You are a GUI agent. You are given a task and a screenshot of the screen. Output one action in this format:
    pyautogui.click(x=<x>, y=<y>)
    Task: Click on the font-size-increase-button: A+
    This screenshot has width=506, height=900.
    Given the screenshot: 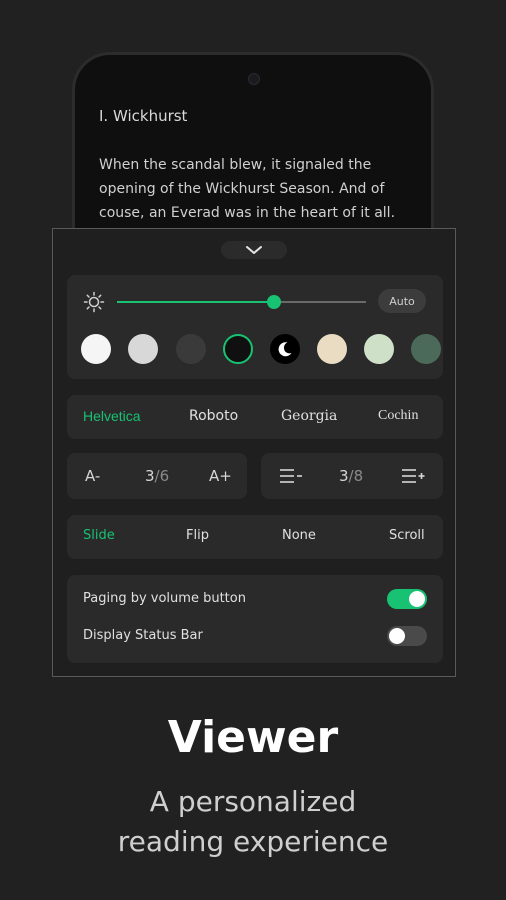 What is the action you would take?
    pyautogui.click(x=220, y=476)
    